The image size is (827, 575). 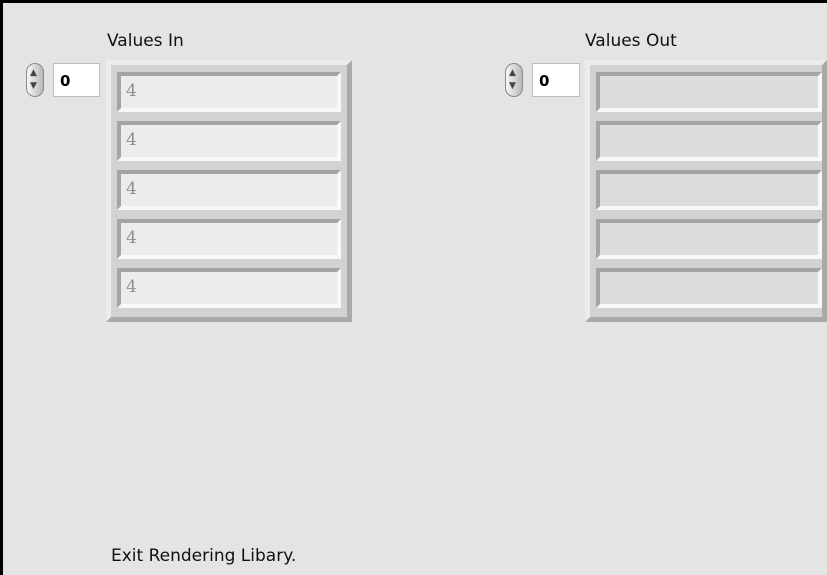 What do you see at coordinates (145, 41) in the screenshot?
I see `values-in-title: Values In` at bounding box center [145, 41].